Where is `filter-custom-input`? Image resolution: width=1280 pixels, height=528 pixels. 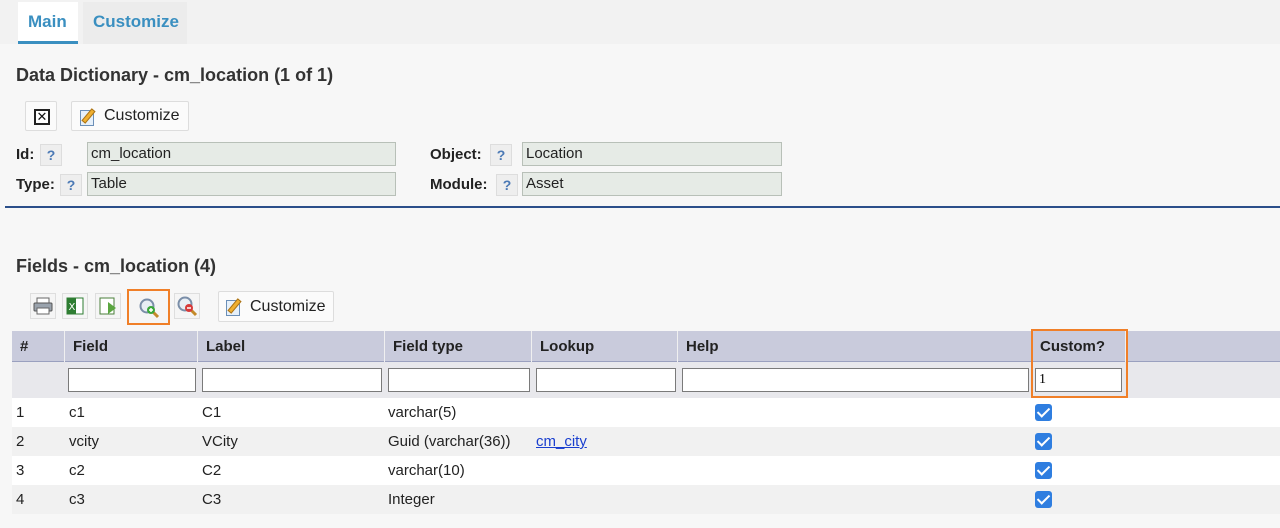
filter-custom-input is located at coordinates (1078, 380).